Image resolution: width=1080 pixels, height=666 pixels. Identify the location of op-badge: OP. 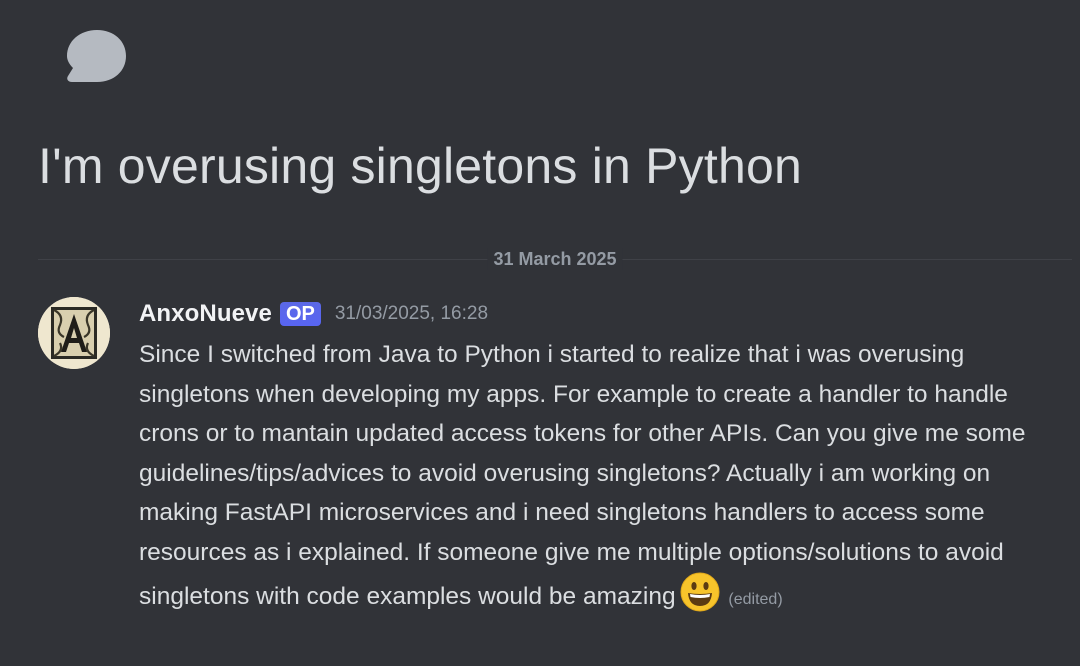
(300, 314).